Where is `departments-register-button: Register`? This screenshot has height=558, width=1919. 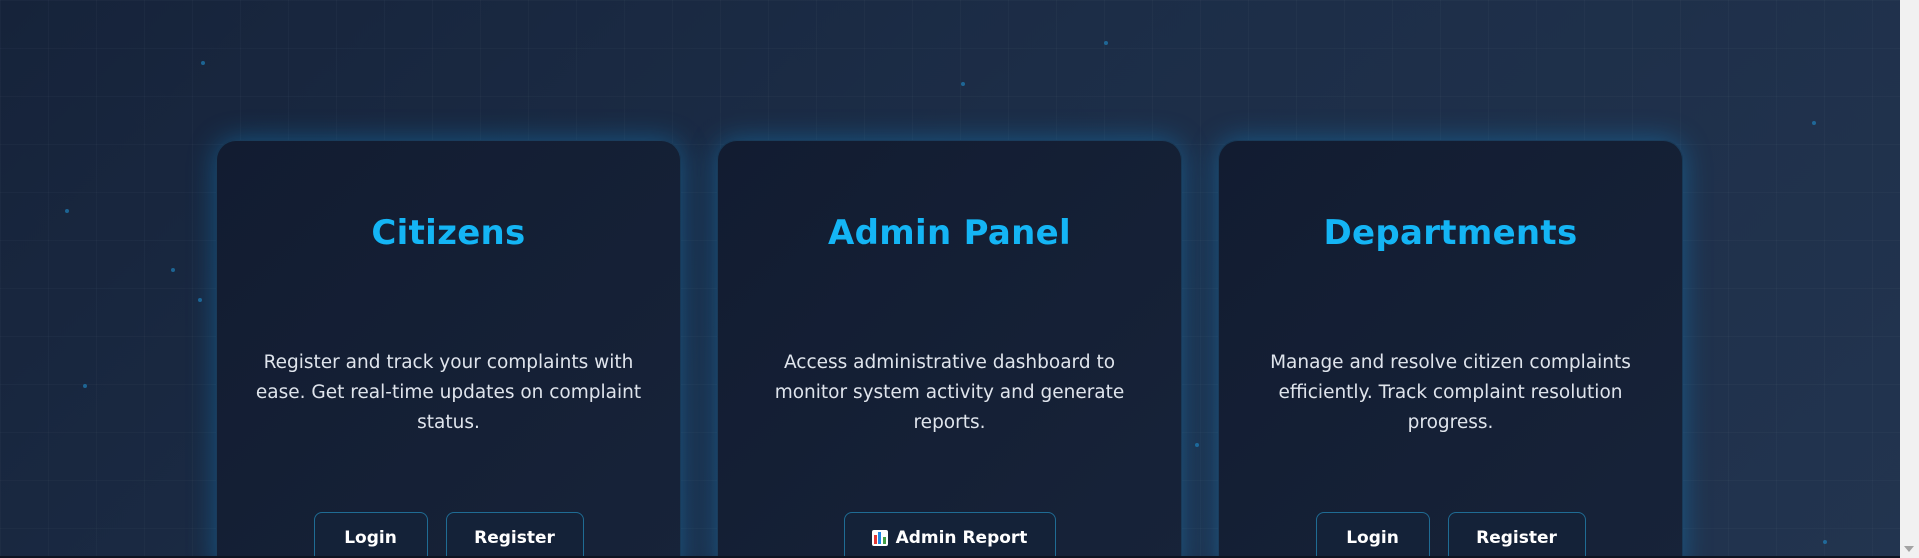 departments-register-button: Register is located at coordinates (1516, 535).